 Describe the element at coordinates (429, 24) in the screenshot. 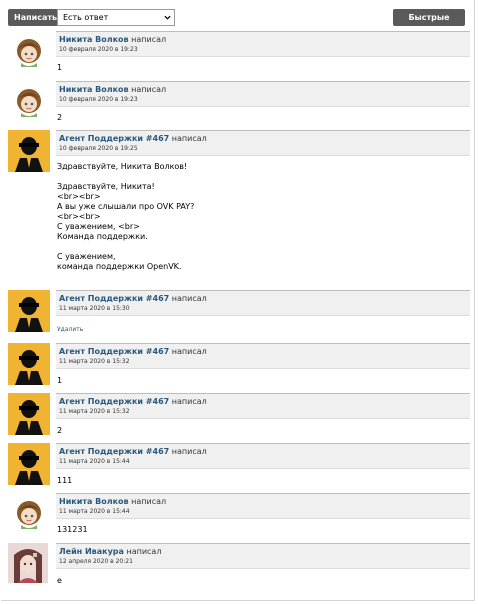

I see `quick-replies-button: Быстрые ответы` at that location.